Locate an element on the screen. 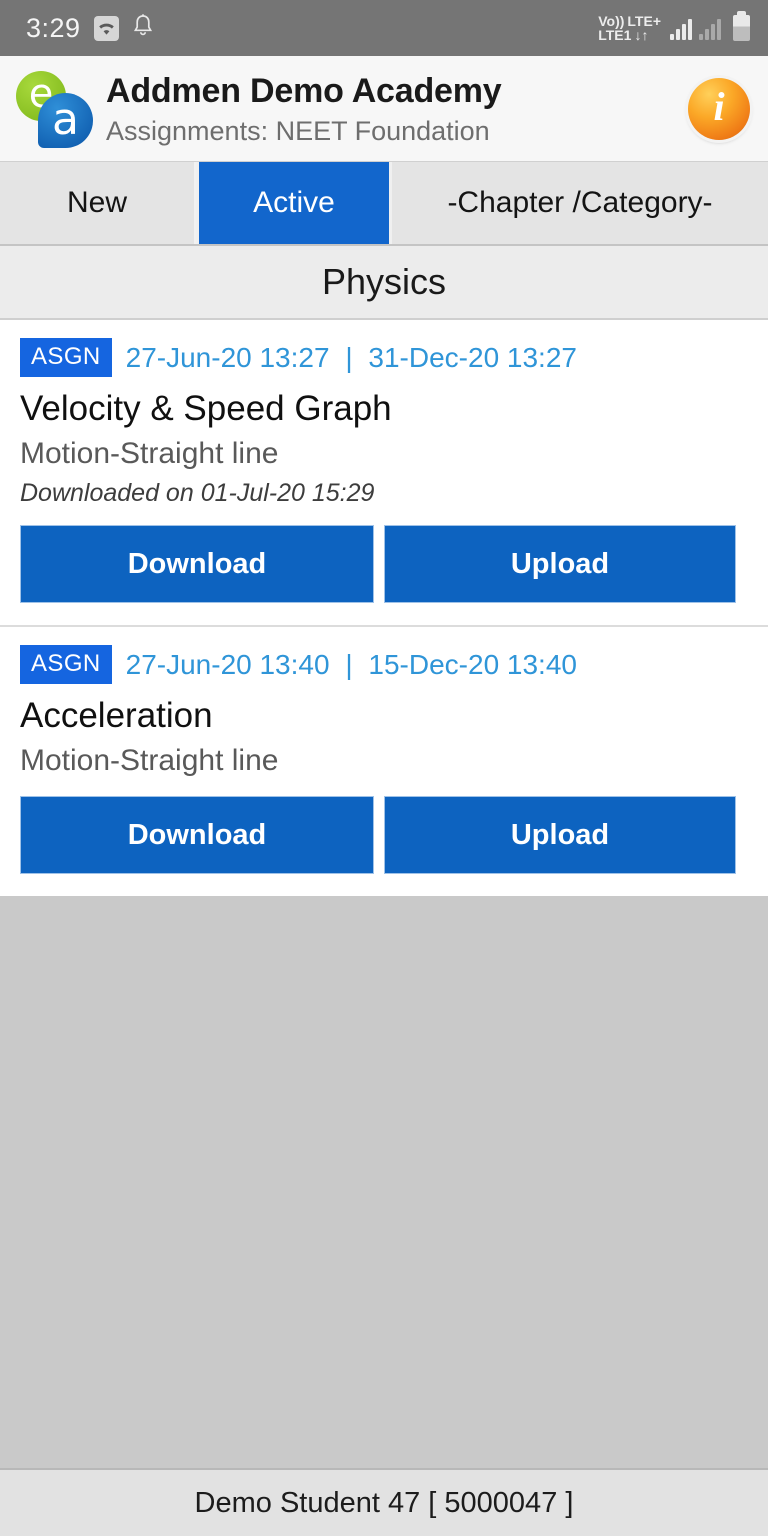 The height and width of the screenshot is (1536, 768). tab-bar: New Active -Chapter /Category- is located at coordinates (384, 204).